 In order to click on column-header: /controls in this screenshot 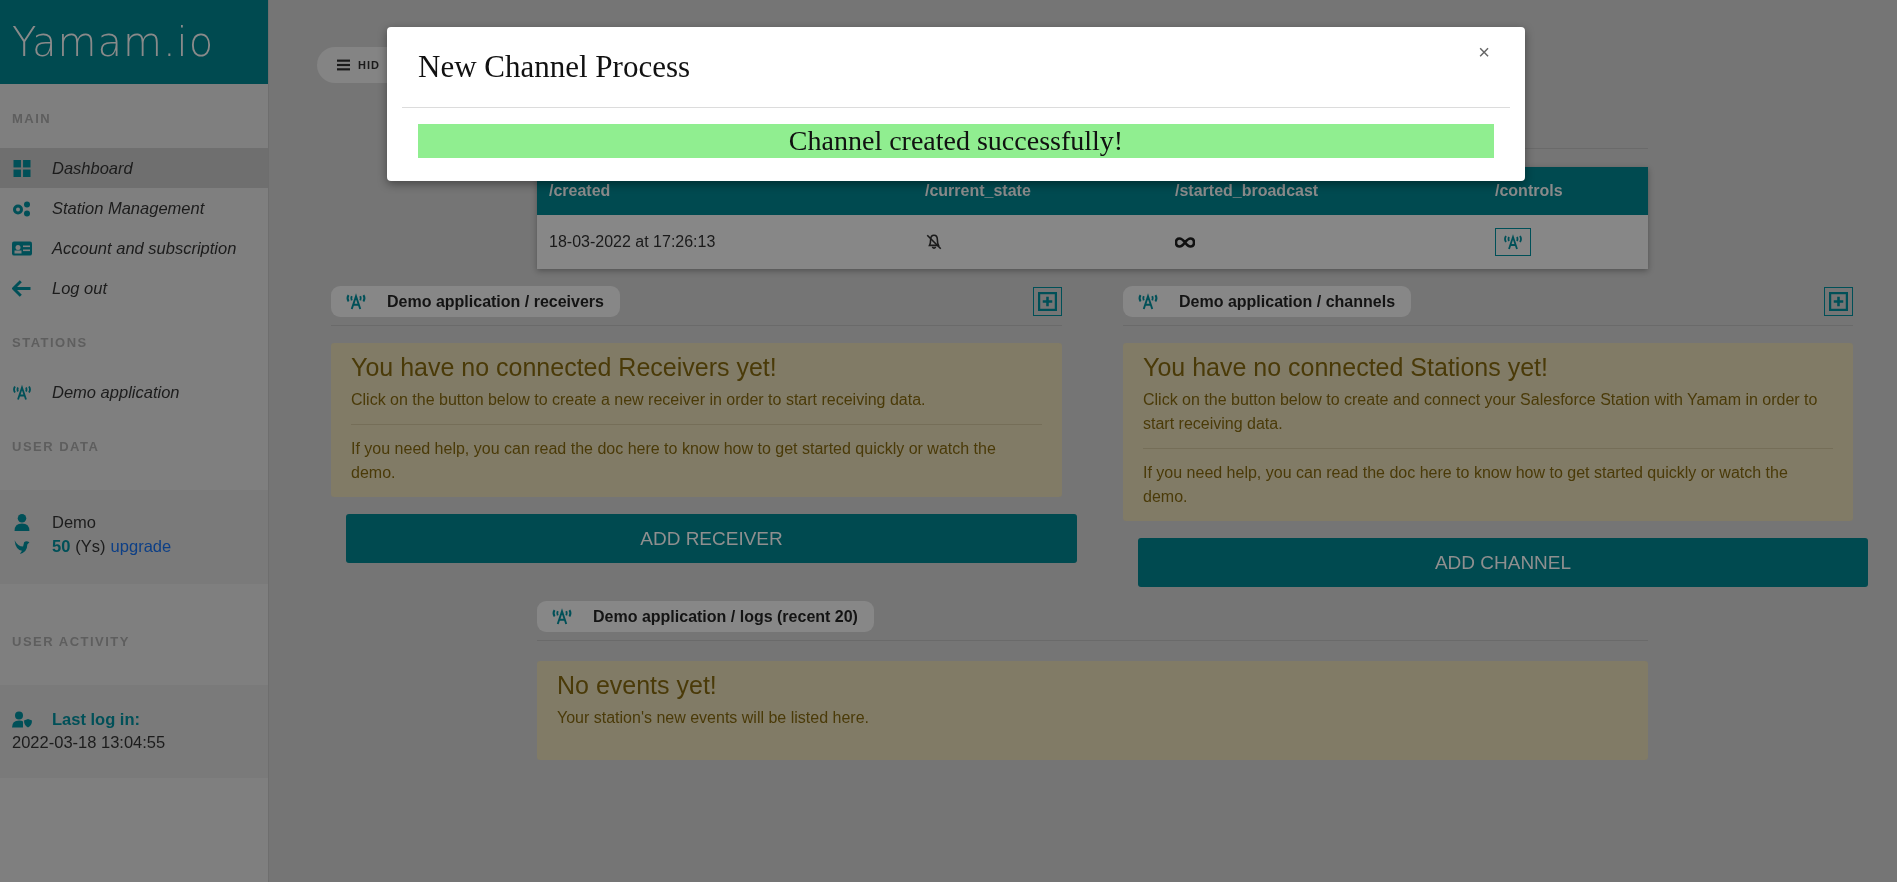, I will do `click(1565, 191)`.